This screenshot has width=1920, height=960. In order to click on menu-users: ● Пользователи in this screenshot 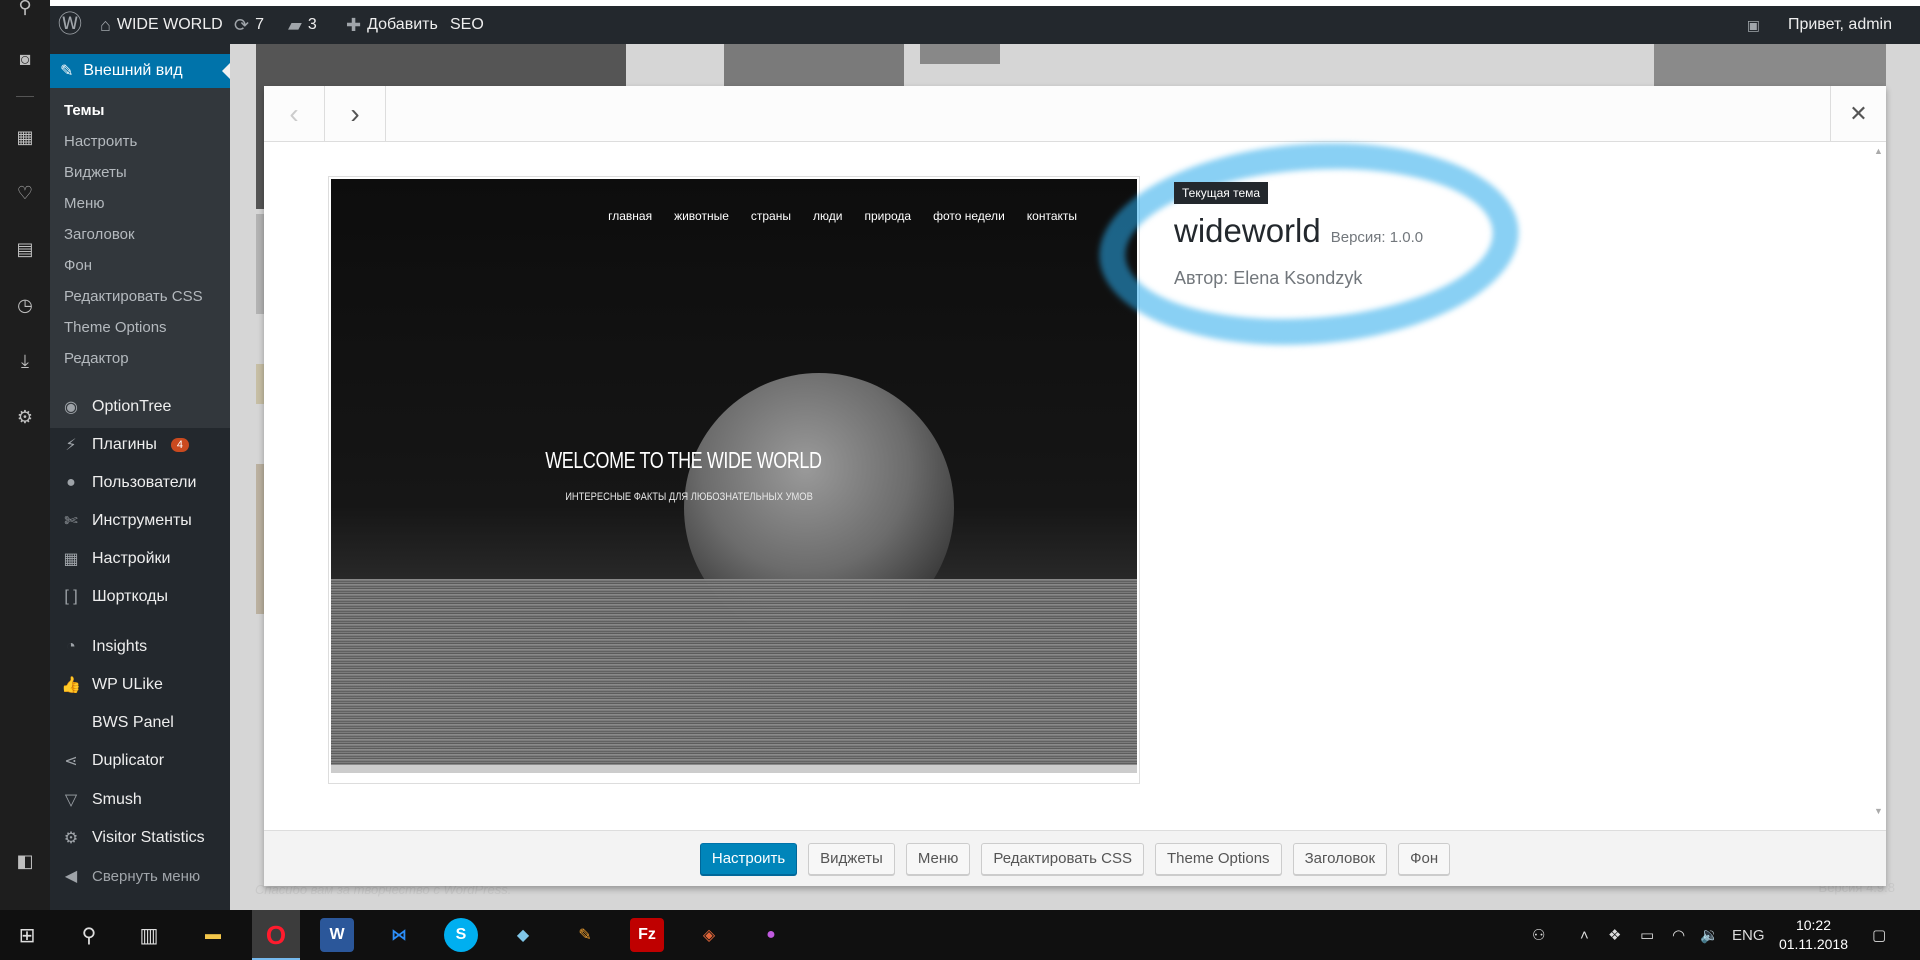, I will do `click(140, 483)`.